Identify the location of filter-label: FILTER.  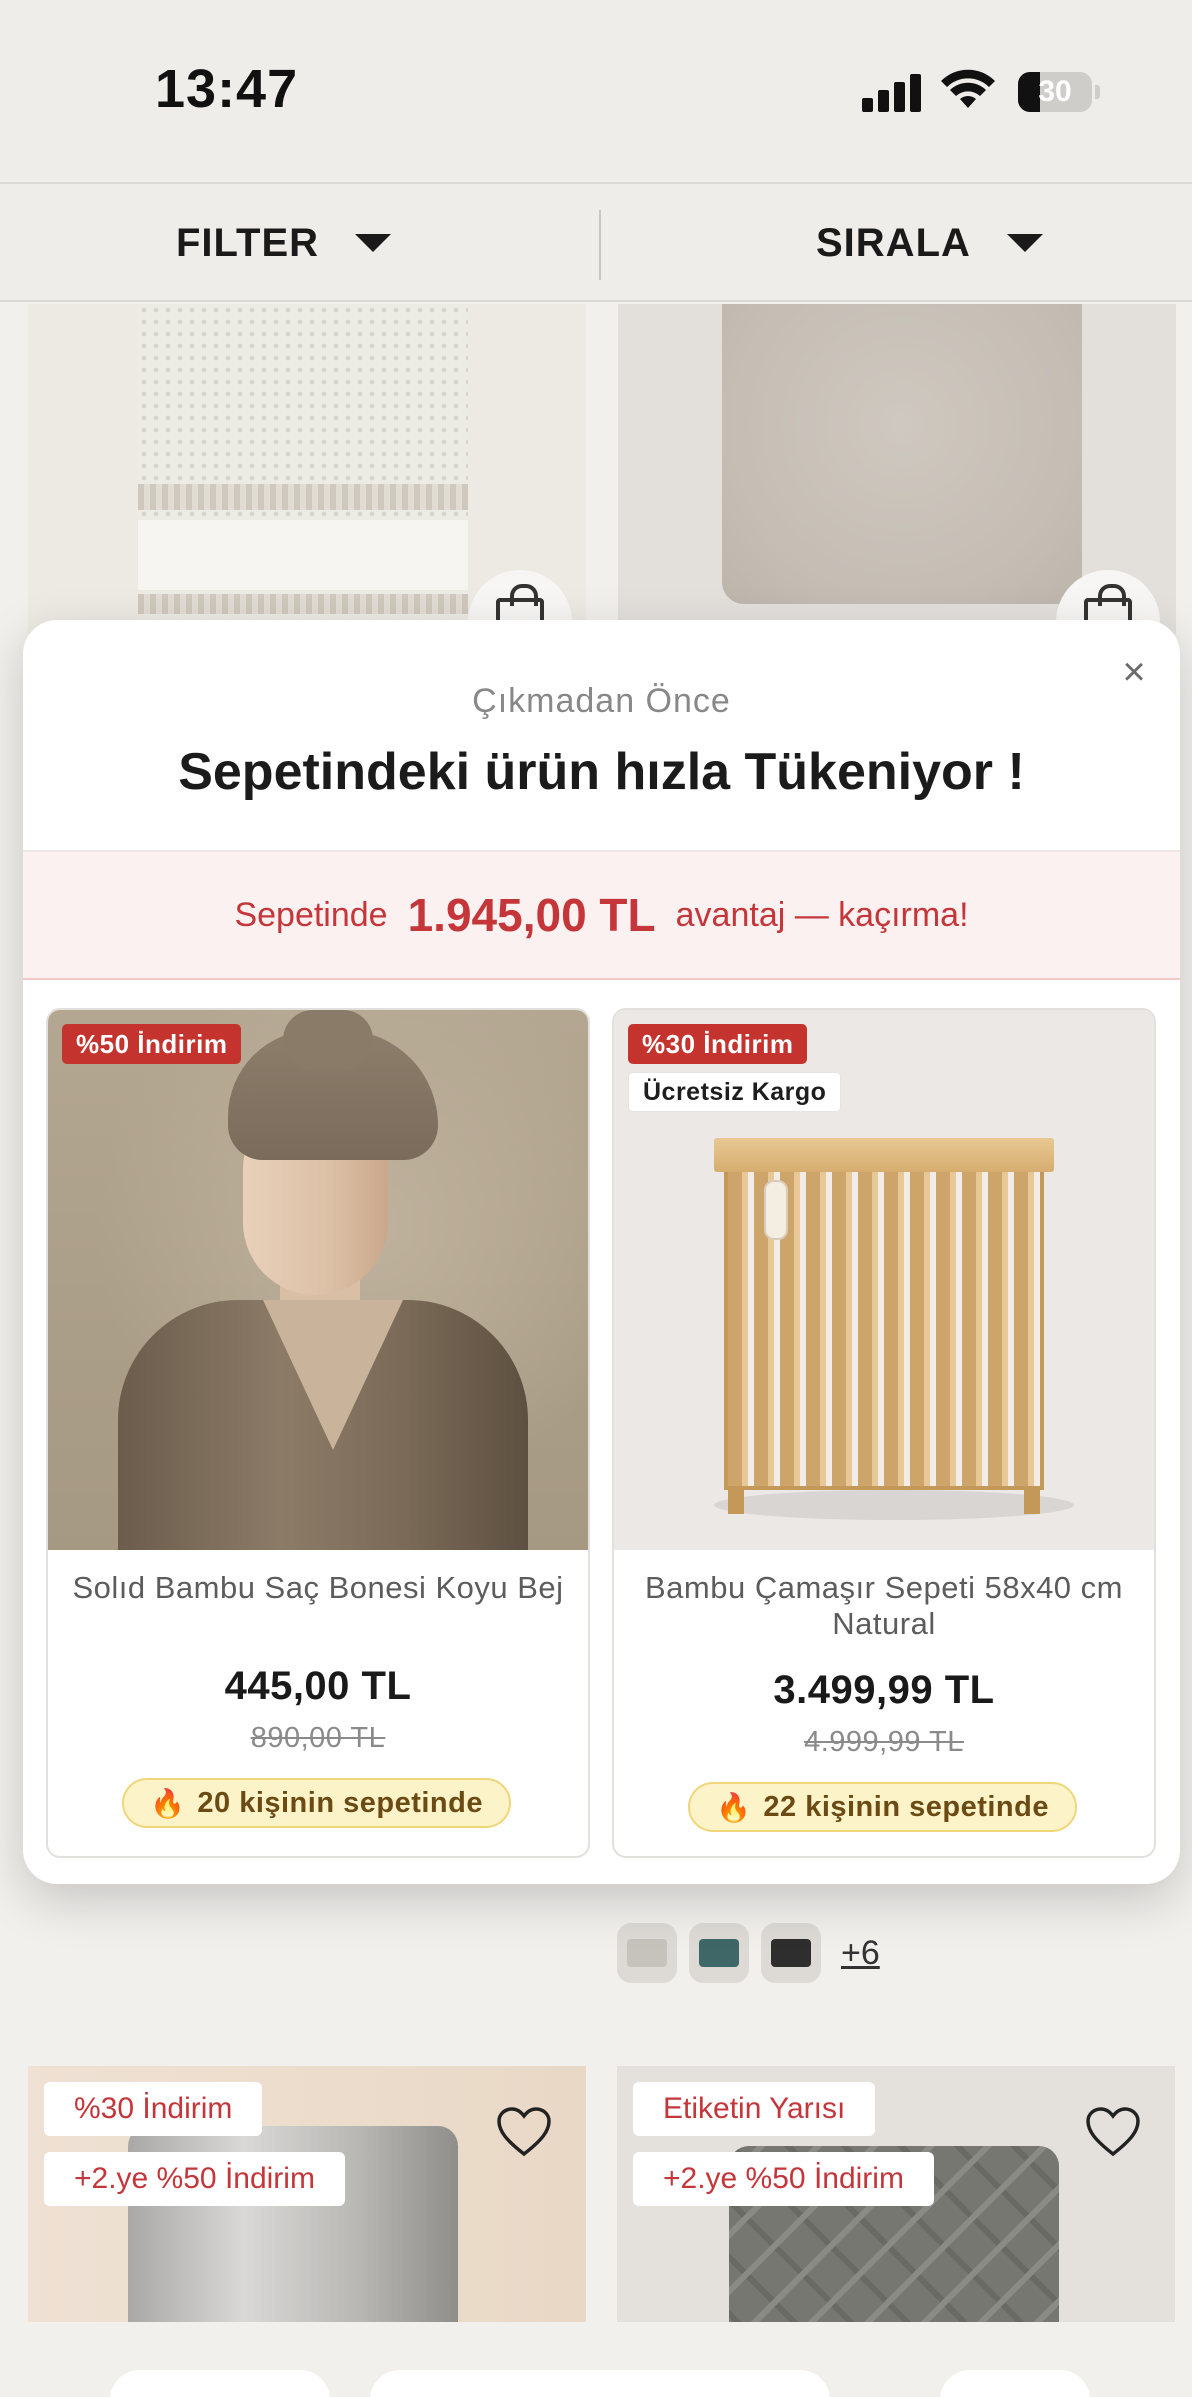
(248, 242).